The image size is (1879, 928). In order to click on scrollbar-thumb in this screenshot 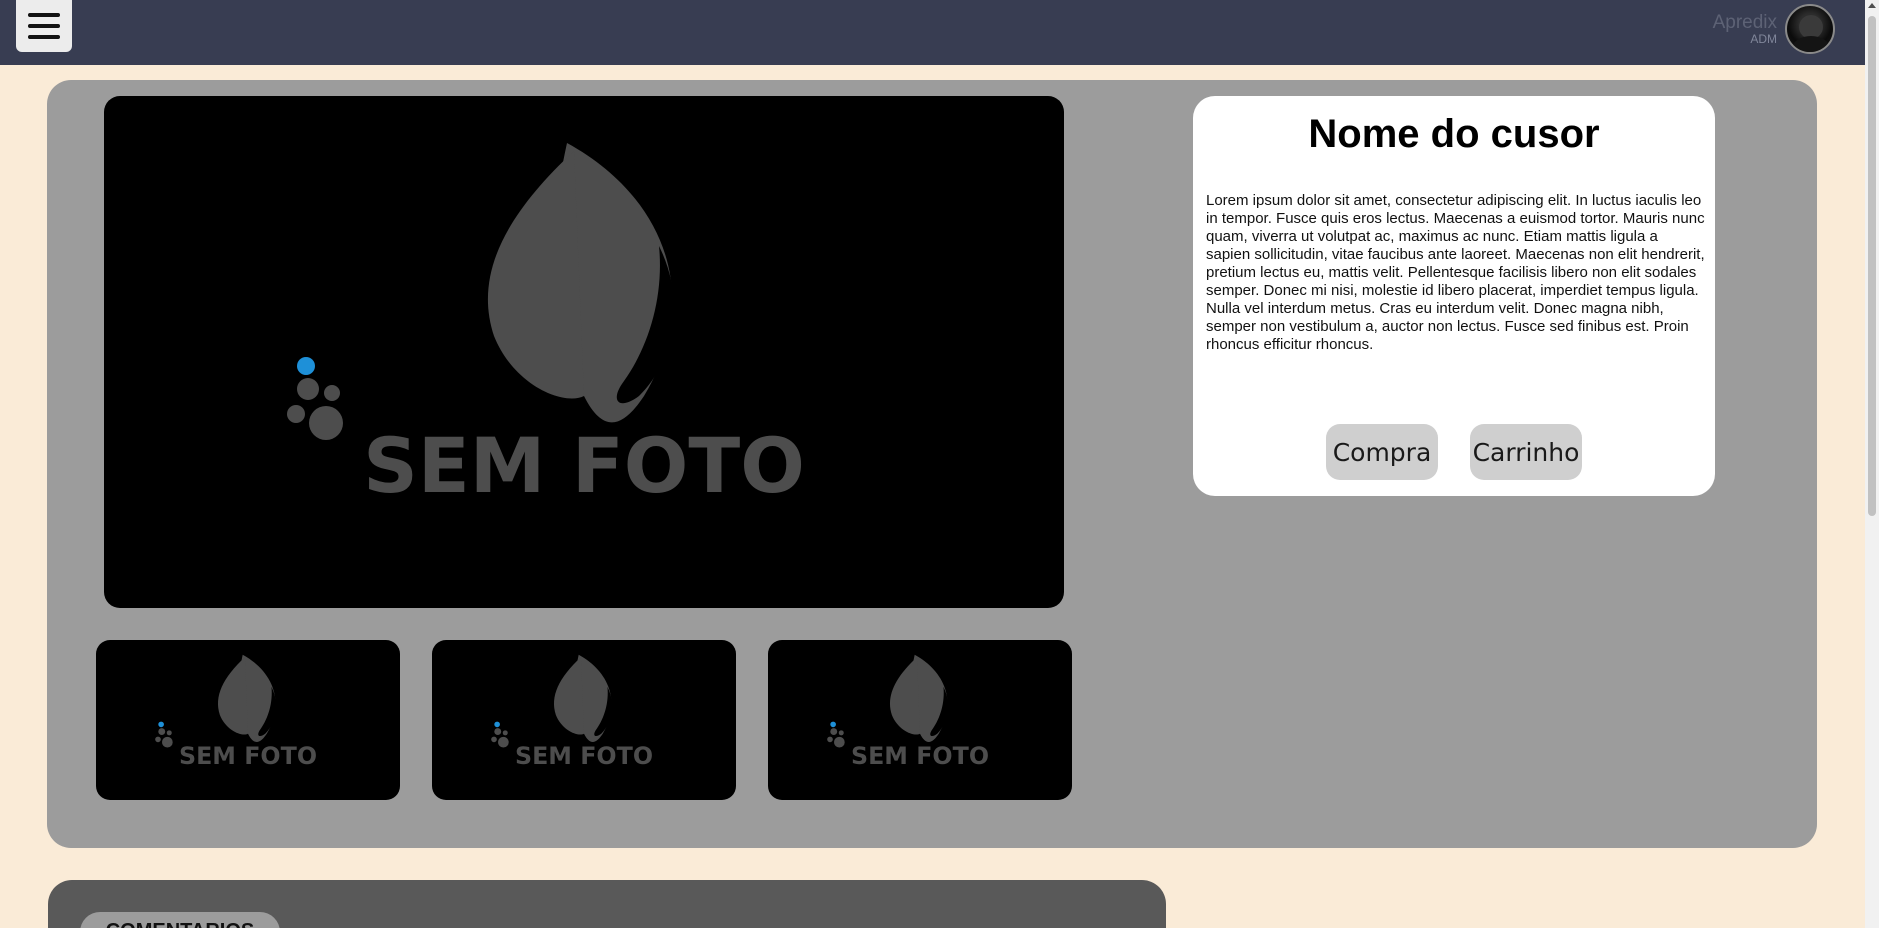, I will do `click(1872, 266)`.